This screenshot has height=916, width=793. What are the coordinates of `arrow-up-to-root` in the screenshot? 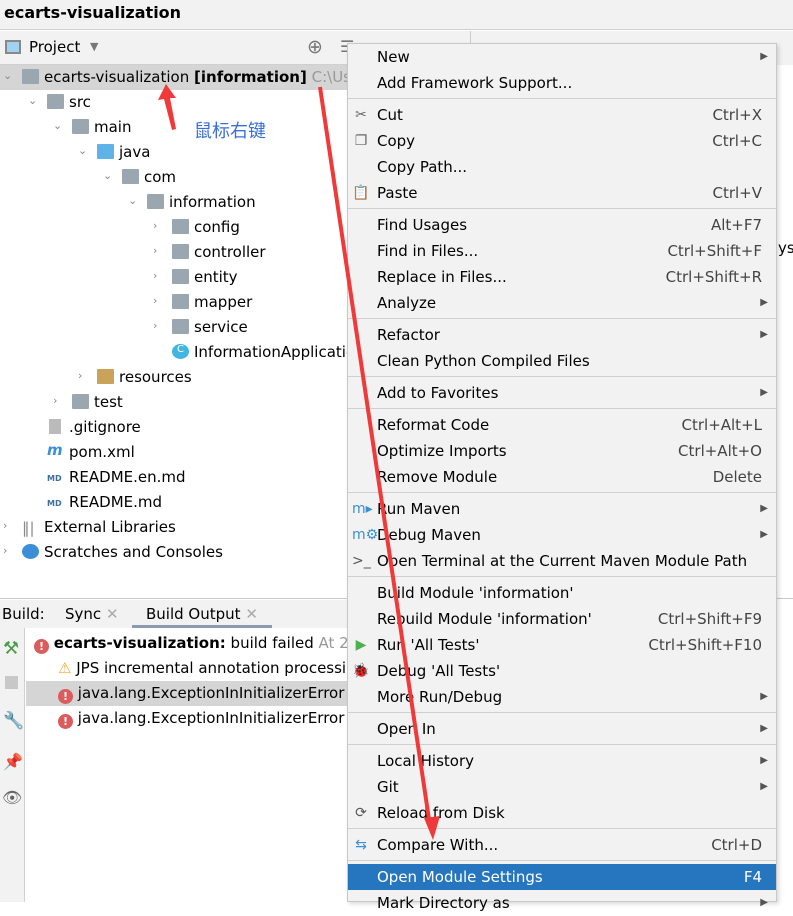 It's located at (167, 107).